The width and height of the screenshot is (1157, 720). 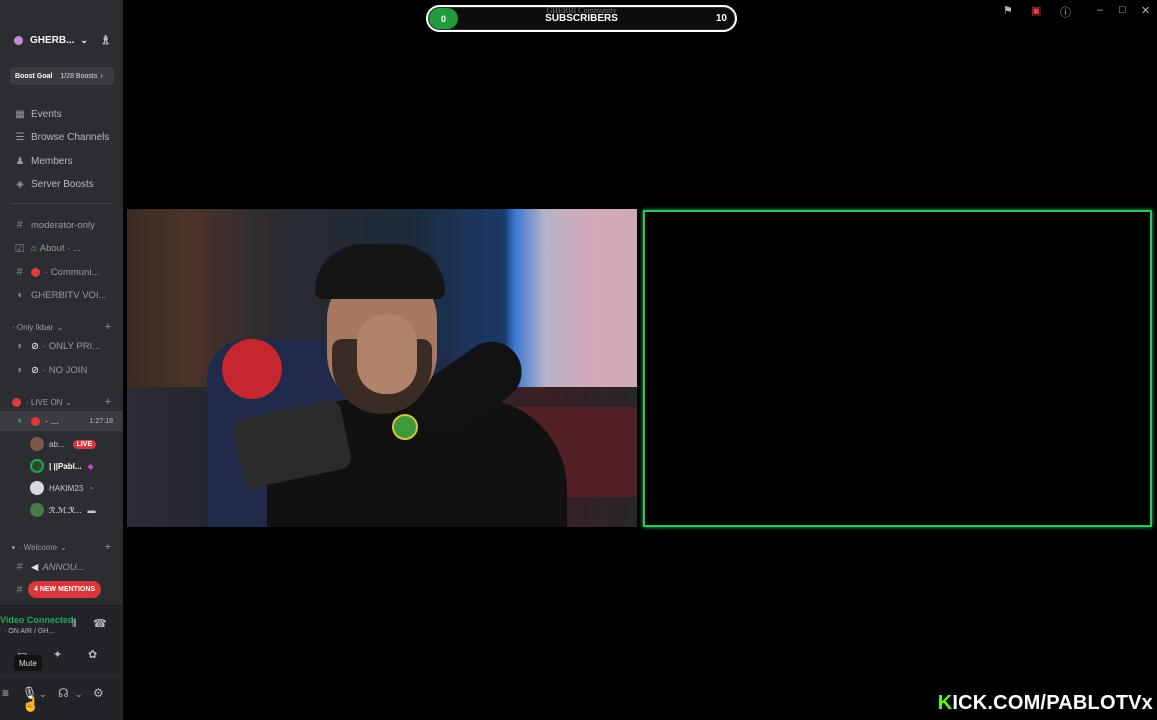 What do you see at coordinates (31, 704) in the screenshot?
I see `mouse-cursor-icon: ☝` at bounding box center [31, 704].